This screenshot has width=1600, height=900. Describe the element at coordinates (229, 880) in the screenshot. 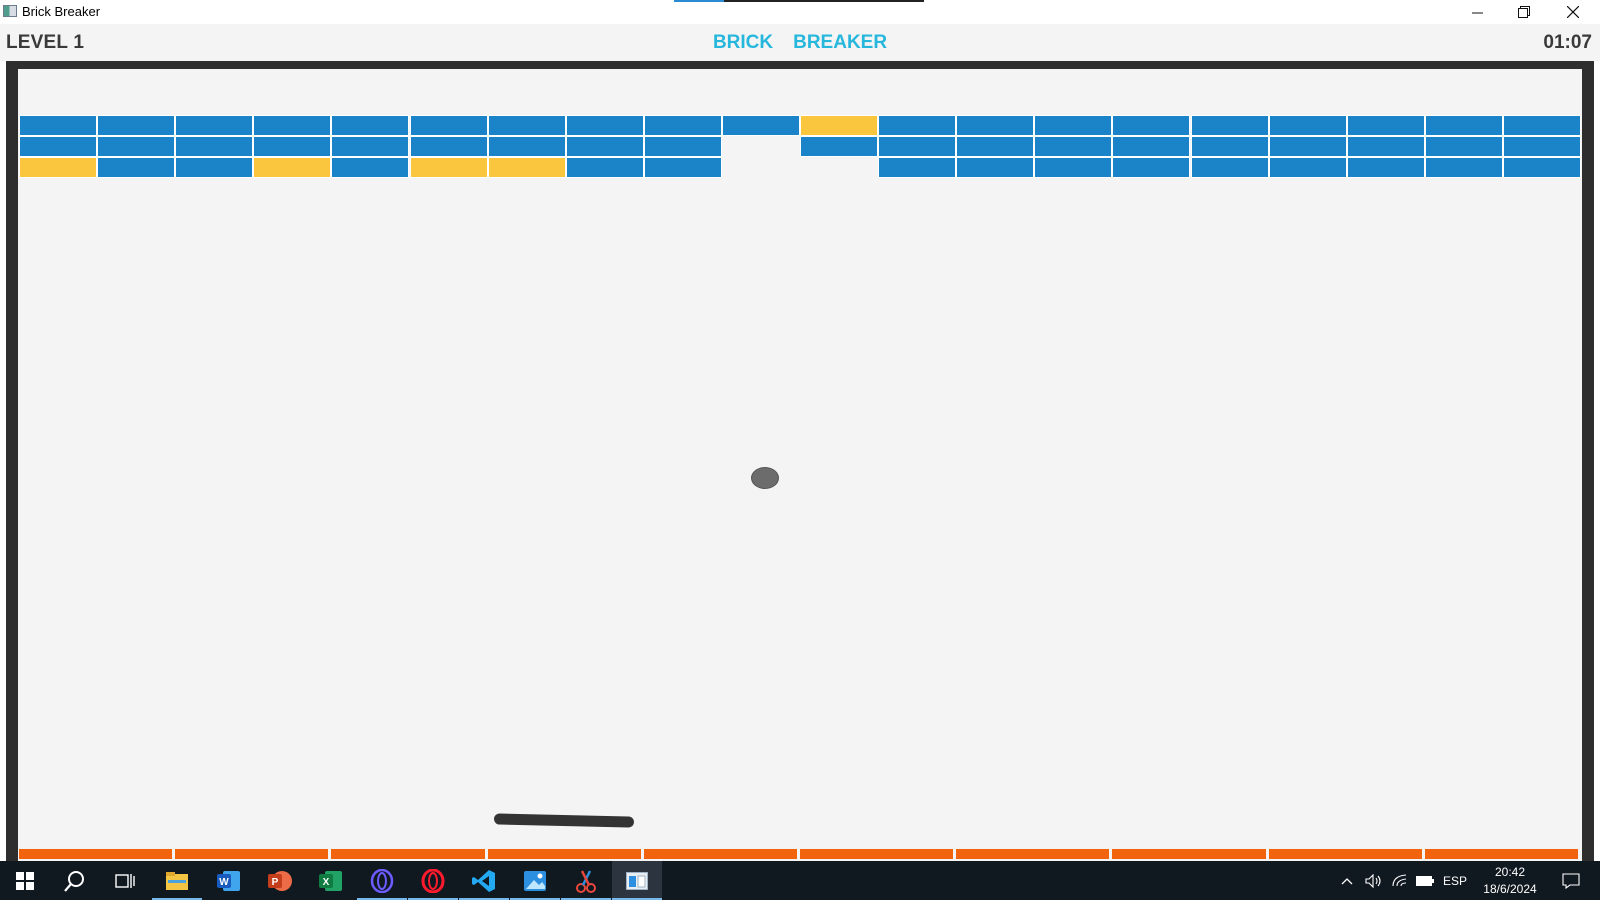

I see `word-icon: W` at that location.